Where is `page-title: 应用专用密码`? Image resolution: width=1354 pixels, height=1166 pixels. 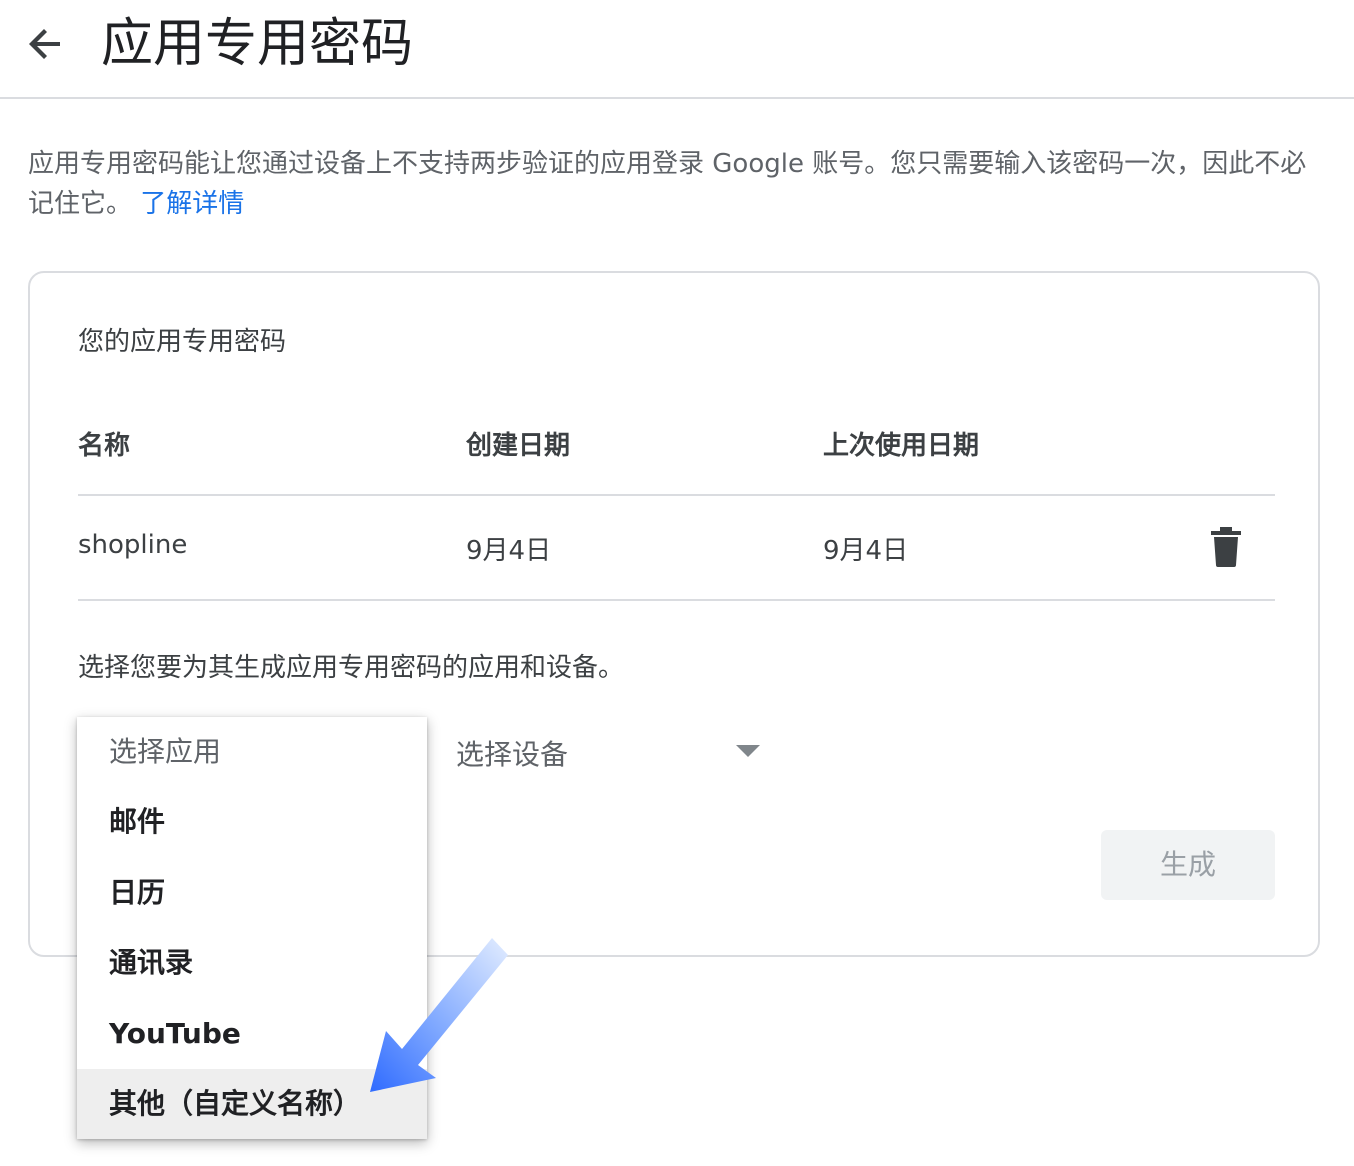 page-title: 应用专用密码 is located at coordinates (257, 44).